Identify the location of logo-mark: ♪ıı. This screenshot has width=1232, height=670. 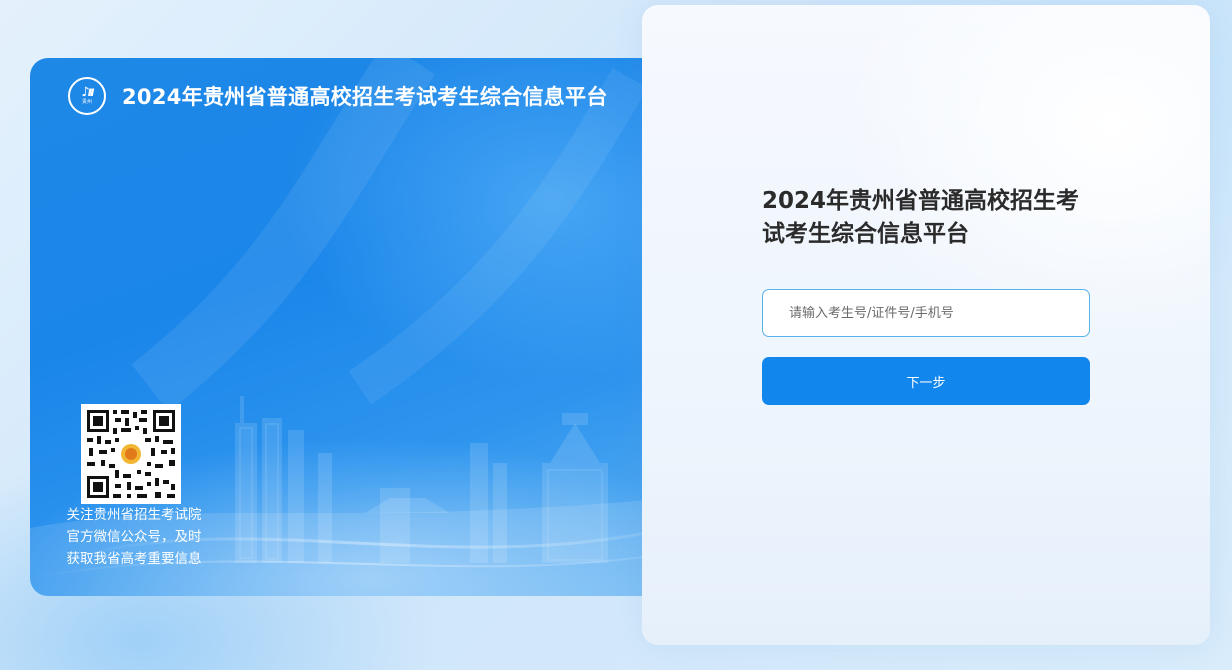
(87, 92).